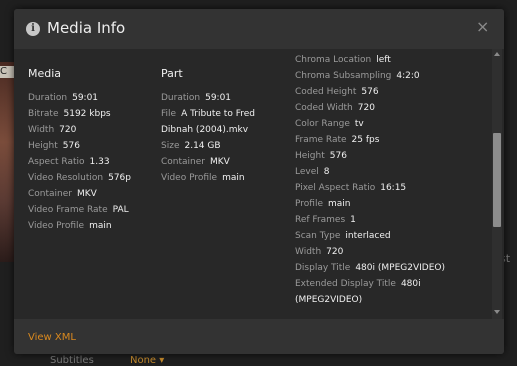 The height and width of the screenshot is (366, 517). Describe the element at coordinates (33, 29) in the screenshot. I see `info-icon: i` at that location.